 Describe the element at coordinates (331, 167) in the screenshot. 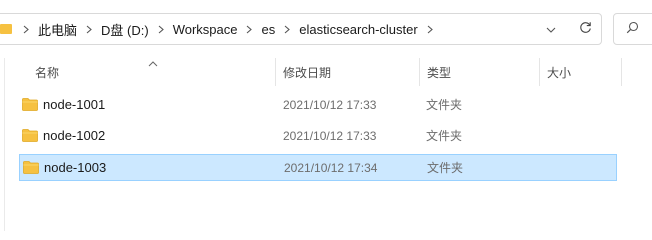

I see `file-modified-date: 2021/10/12 17:34` at that location.